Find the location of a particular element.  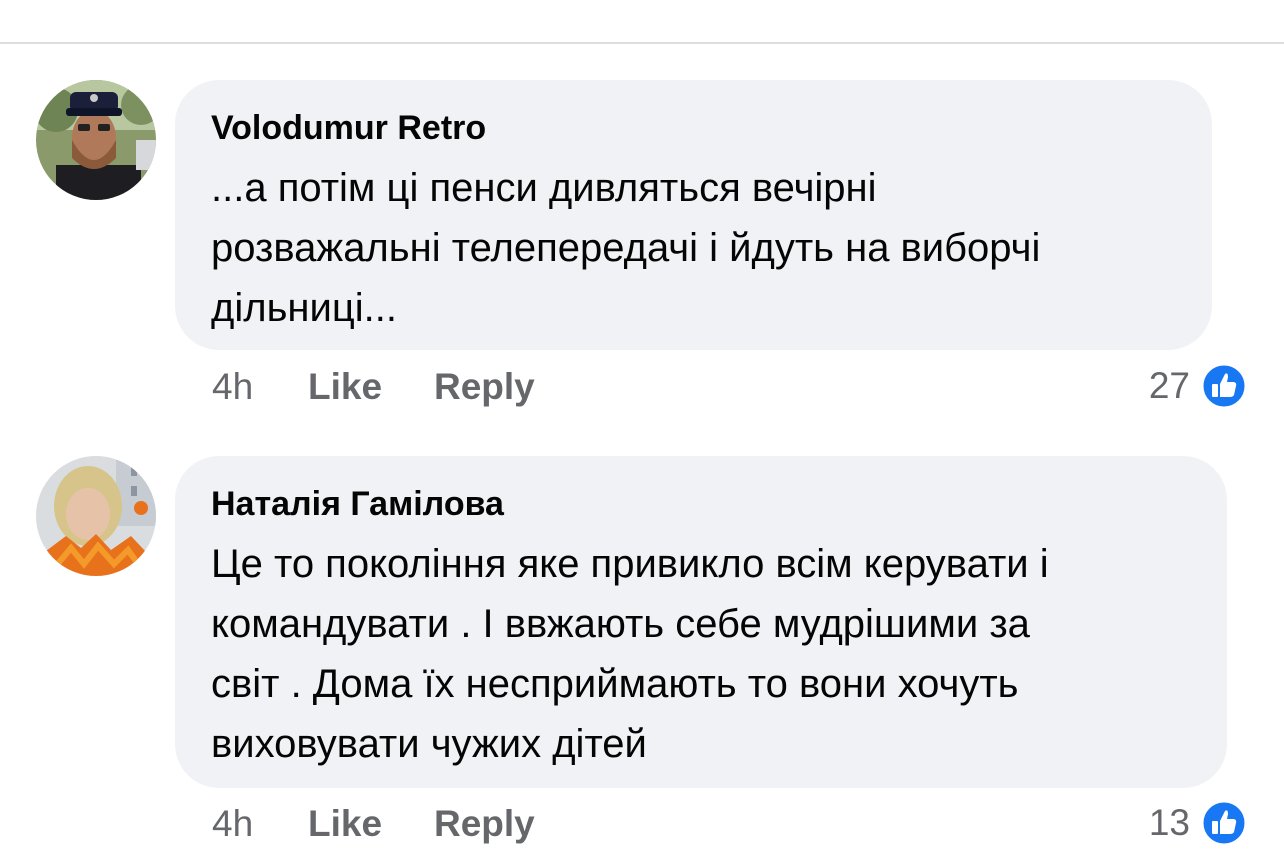

reaction-count: 27 is located at coordinates (1169, 385).